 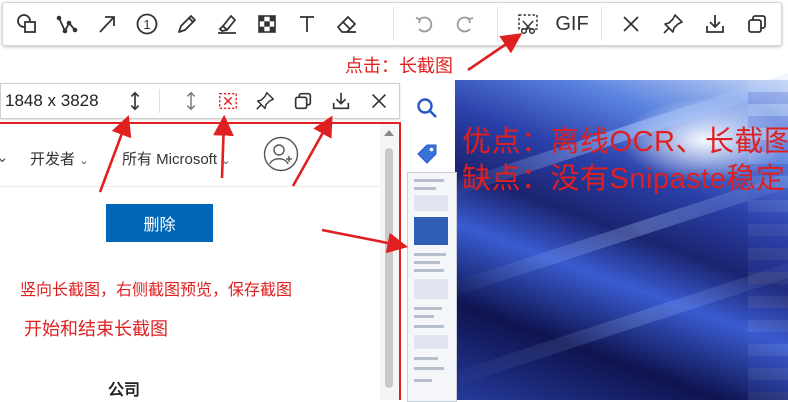 I want to click on search-icon, so click(x=427, y=108).